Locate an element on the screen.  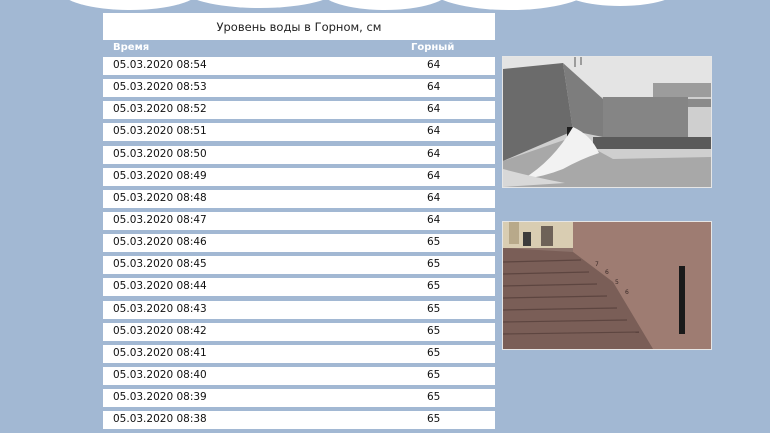
table-row: 05.03.2020 08:50 64 is located at coordinates (299, 154).